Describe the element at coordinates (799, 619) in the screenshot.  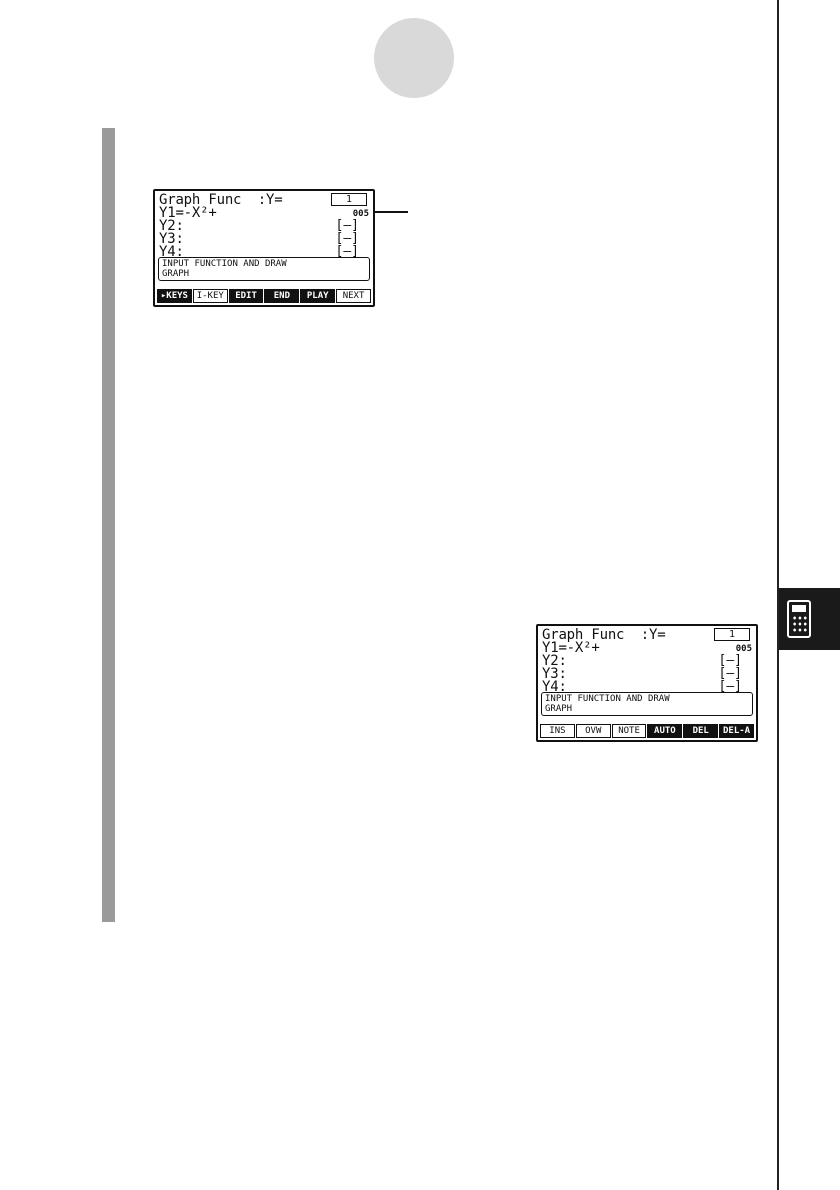
I see `calculator-icon` at that location.